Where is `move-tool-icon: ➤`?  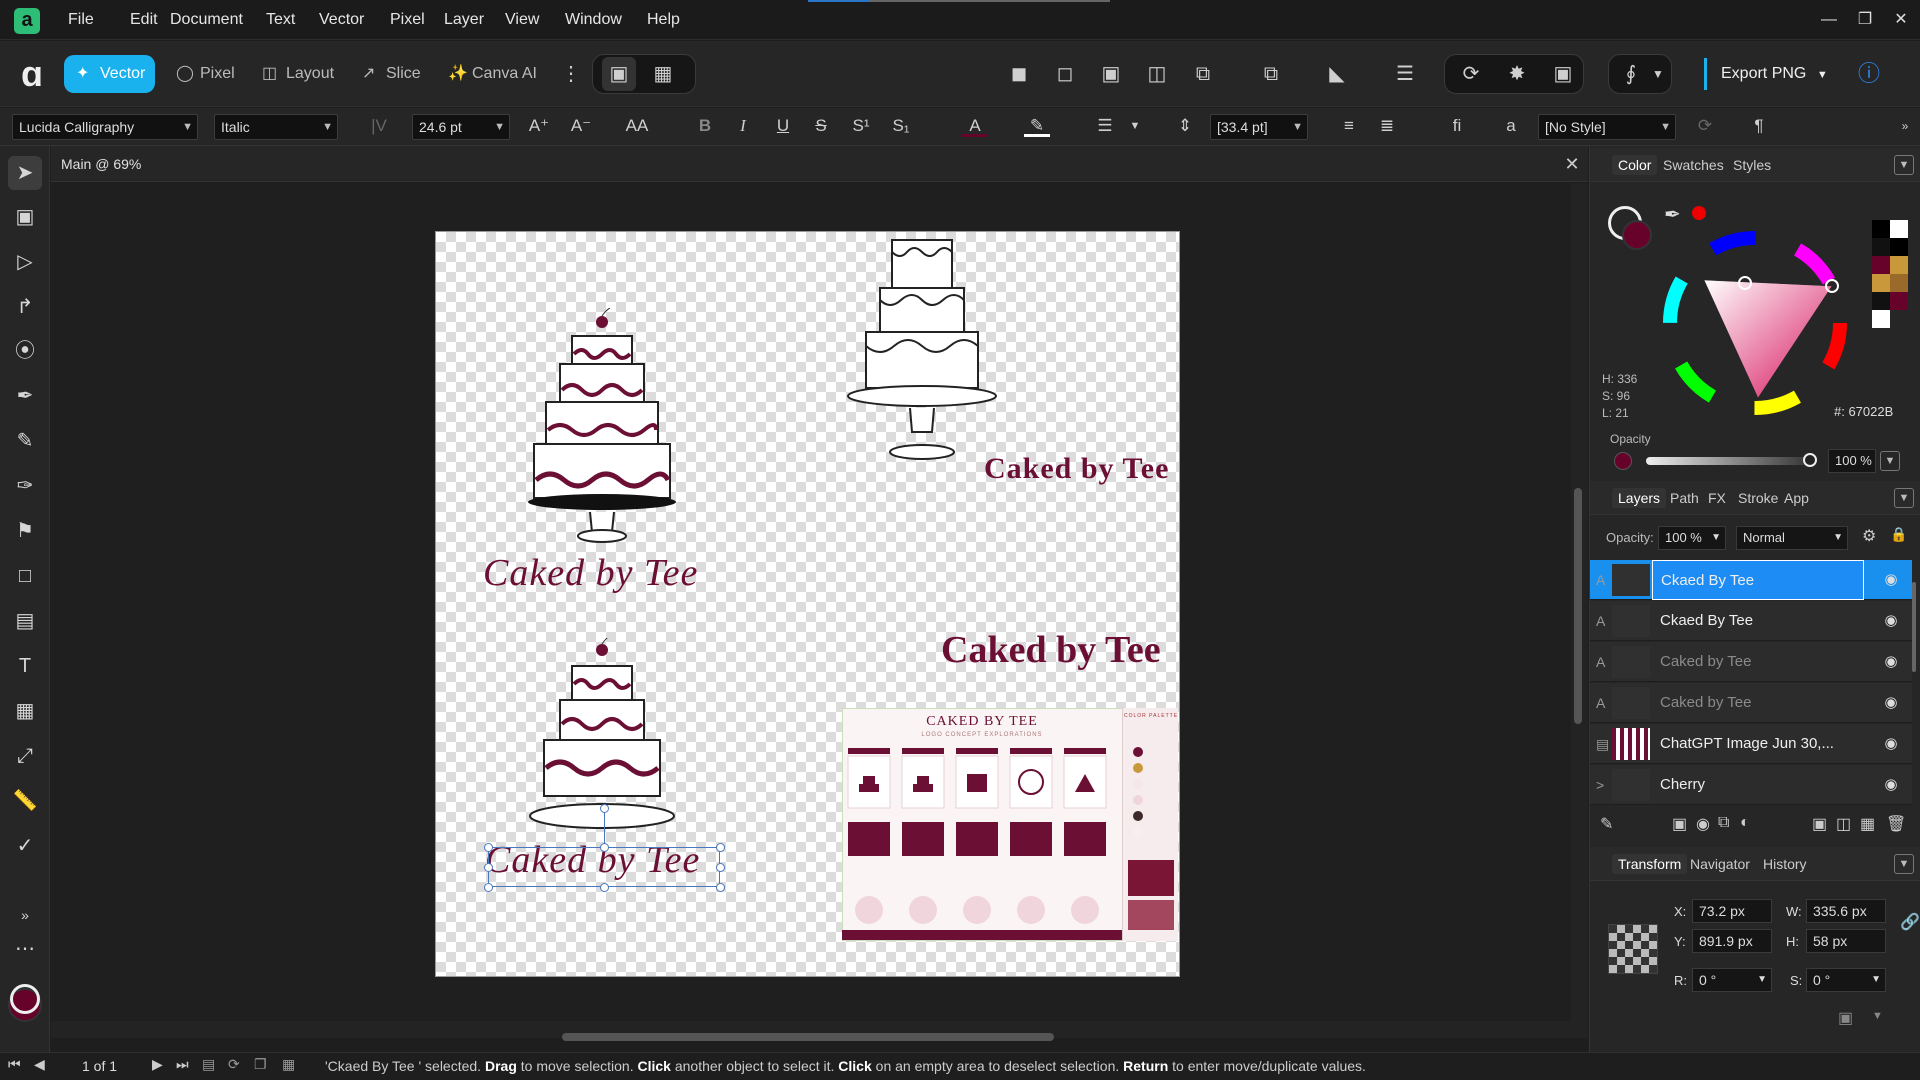
move-tool-icon: ➤ is located at coordinates (25, 173).